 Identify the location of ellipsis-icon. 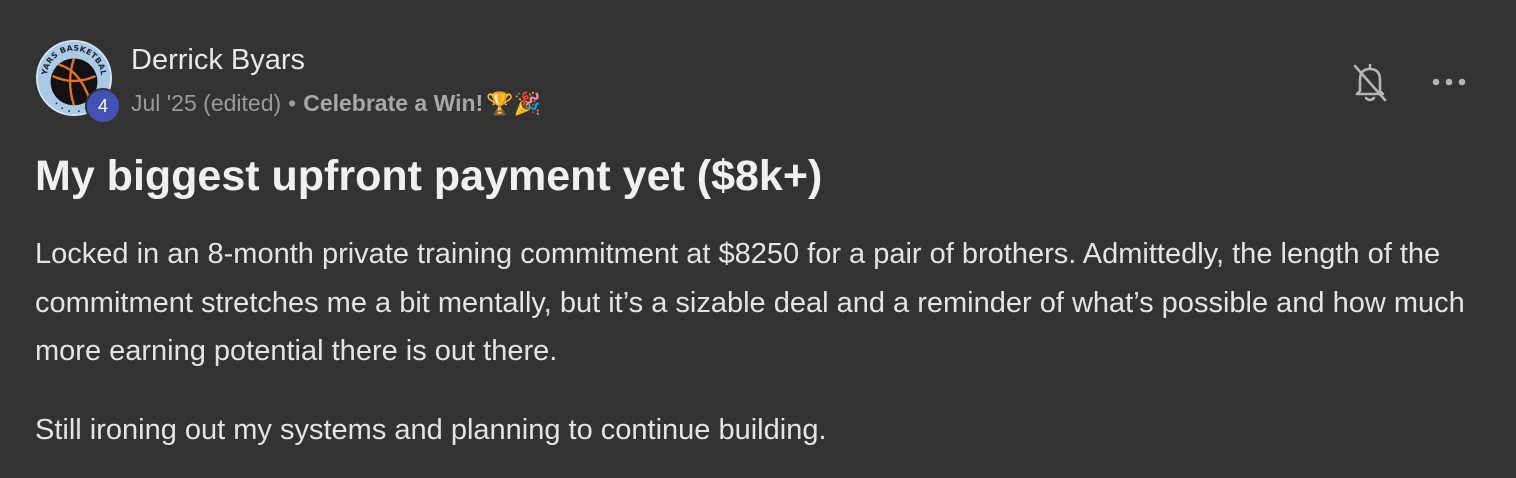
(1449, 82).